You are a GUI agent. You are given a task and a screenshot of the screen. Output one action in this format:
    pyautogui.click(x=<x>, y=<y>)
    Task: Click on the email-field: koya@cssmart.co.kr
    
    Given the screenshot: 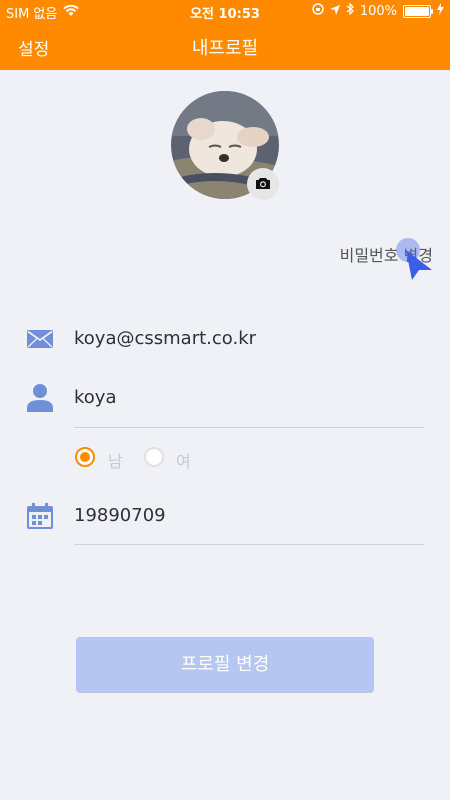 What is the action you would take?
    pyautogui.click(x=165, y=338)
    